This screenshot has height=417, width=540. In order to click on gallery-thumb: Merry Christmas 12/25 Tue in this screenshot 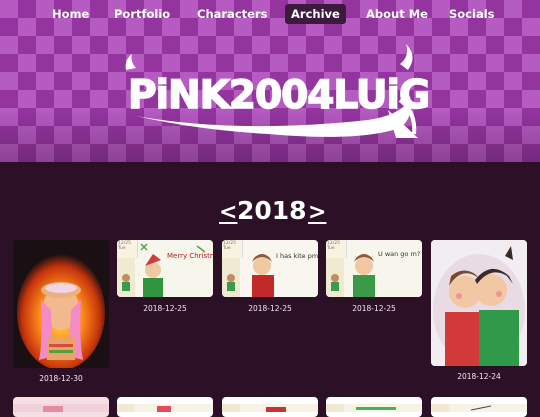, I will do `click(165, 268)`.